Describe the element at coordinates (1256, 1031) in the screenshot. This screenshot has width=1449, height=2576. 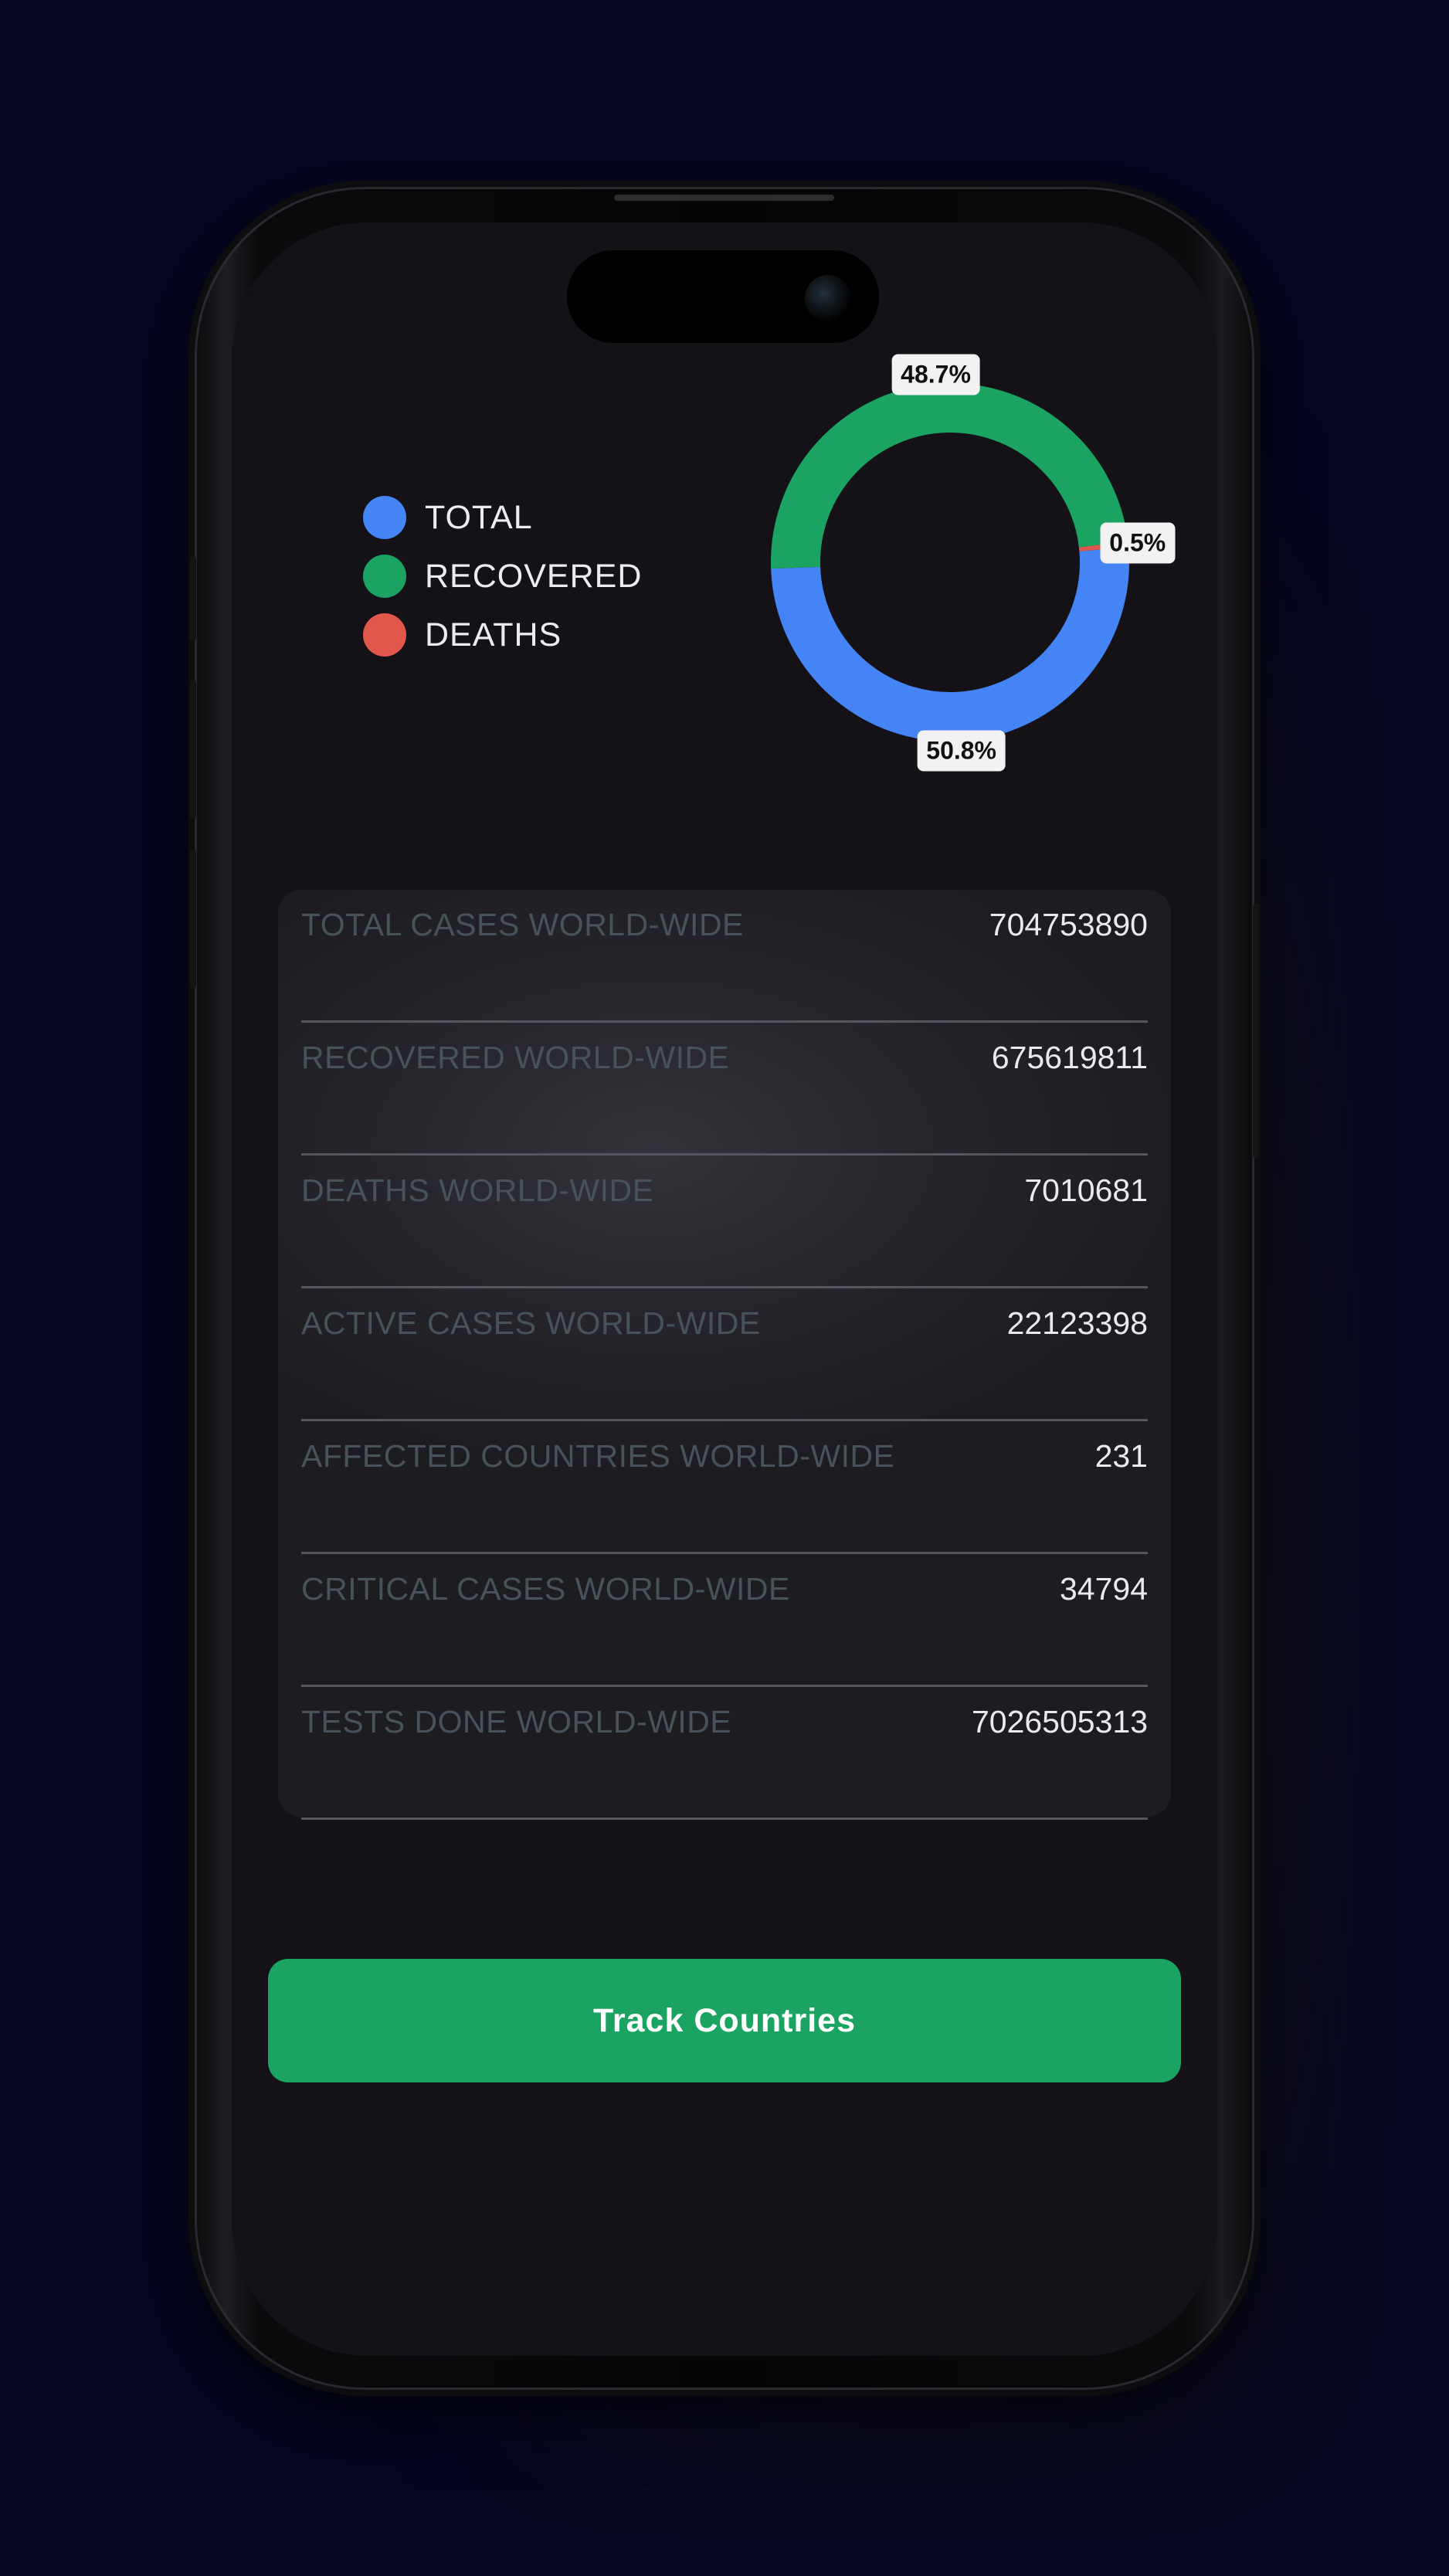
I see `power-button` at that location.